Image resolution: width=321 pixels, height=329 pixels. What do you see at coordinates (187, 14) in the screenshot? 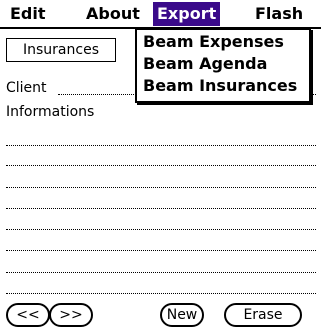
I see `menu-export: Export` at bounding box center [187, 14].